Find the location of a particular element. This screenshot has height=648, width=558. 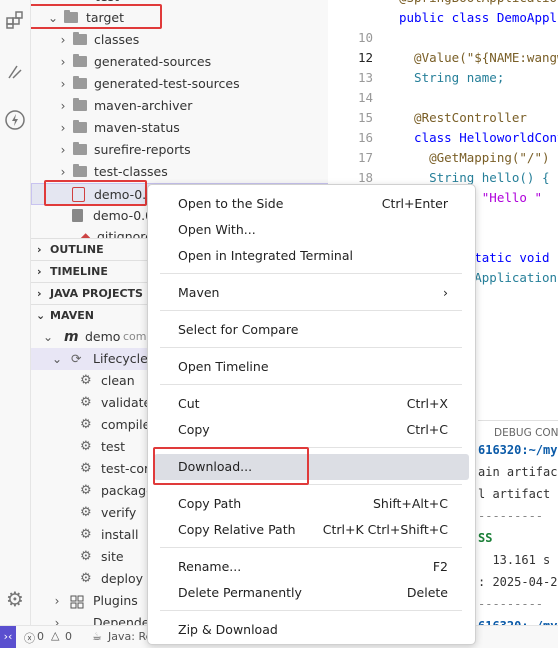

maven-goal-label: clean is located at coordinates (118, 380).